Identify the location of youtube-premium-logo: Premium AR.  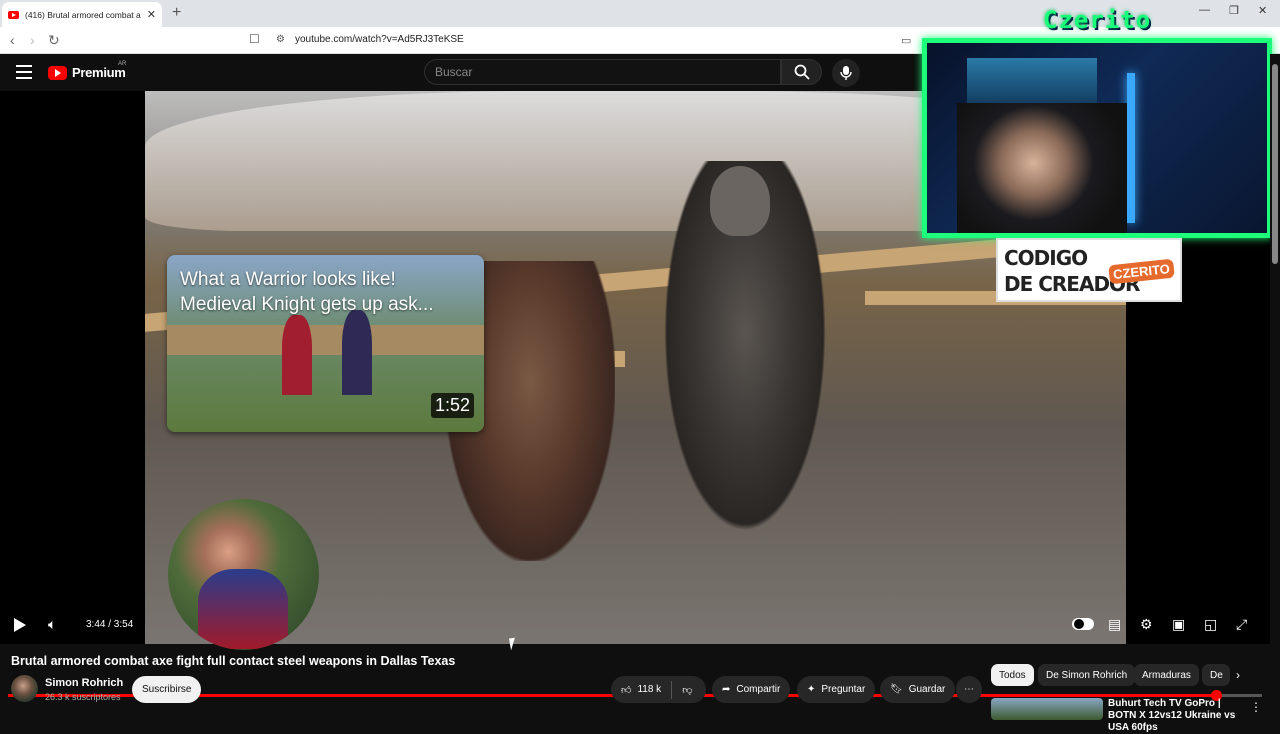
(87, 70).